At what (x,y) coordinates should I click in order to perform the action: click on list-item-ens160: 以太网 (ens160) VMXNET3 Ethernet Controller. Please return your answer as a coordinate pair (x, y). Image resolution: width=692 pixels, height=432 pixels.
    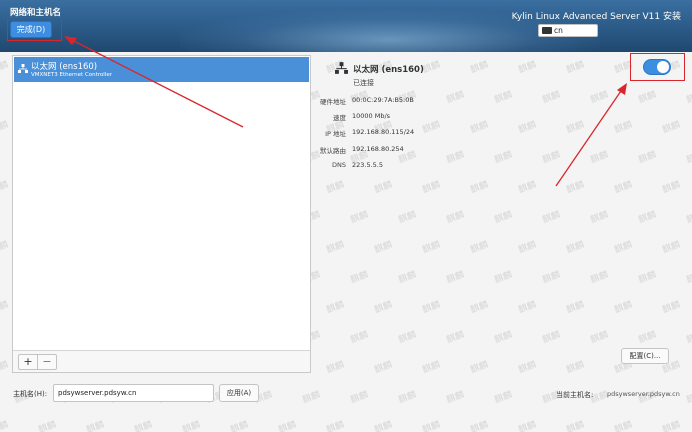
    Looking at the image, I should click on (161, 69).